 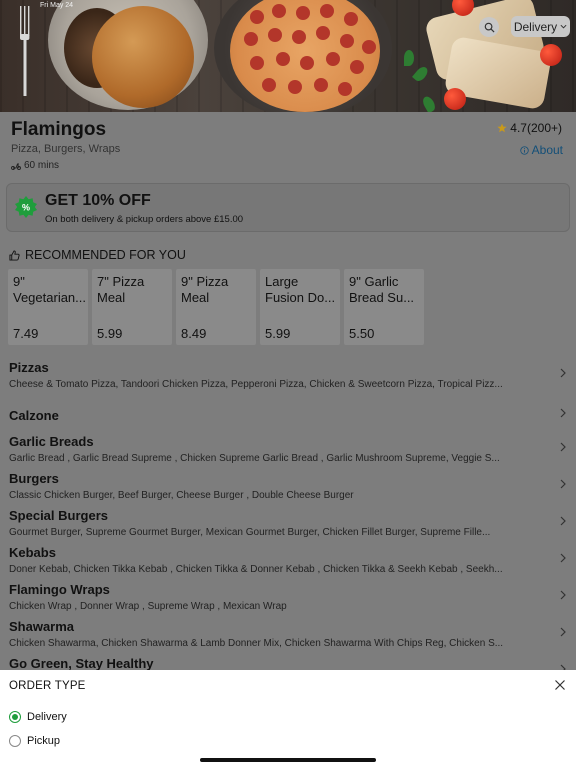 I want to click on offer-title: GET 10% OFF, so click(x=98, y=200).